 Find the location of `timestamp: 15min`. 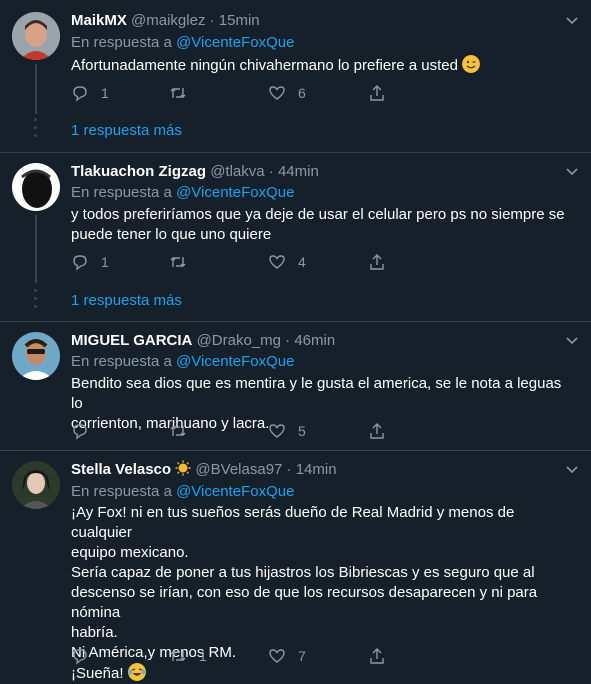

timestamp: 15min is located at coordinates (239, 20).